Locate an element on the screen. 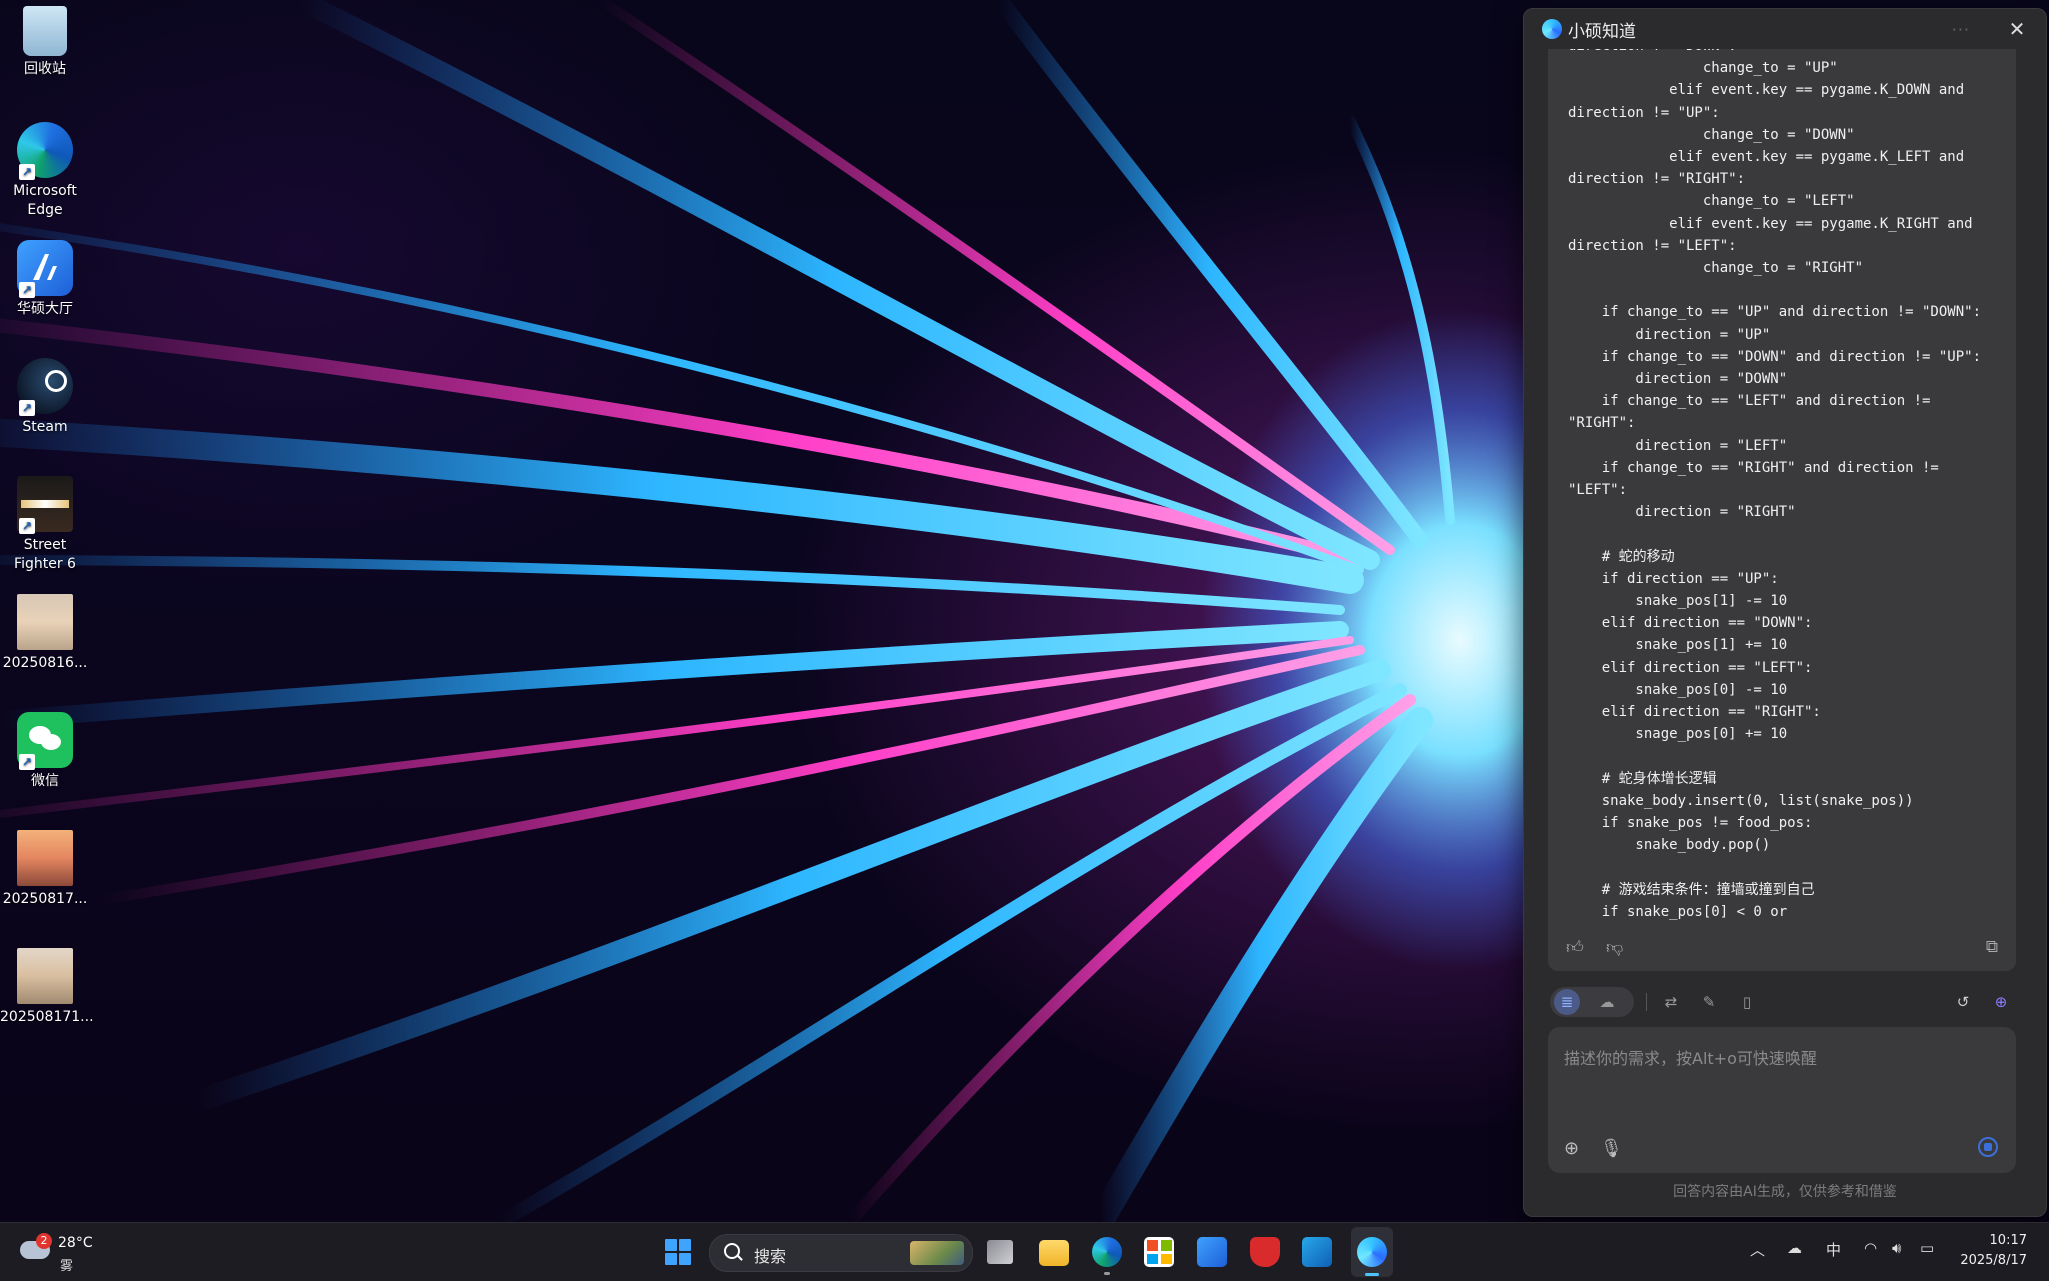  add-attachment-icon: ⊕ is located at coordinates (1571, 1148).